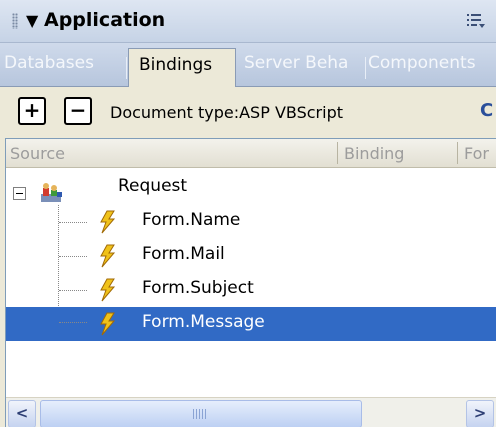 The image size is (496, 427). I want to click on refresh-icon: C, so click(486, 110).